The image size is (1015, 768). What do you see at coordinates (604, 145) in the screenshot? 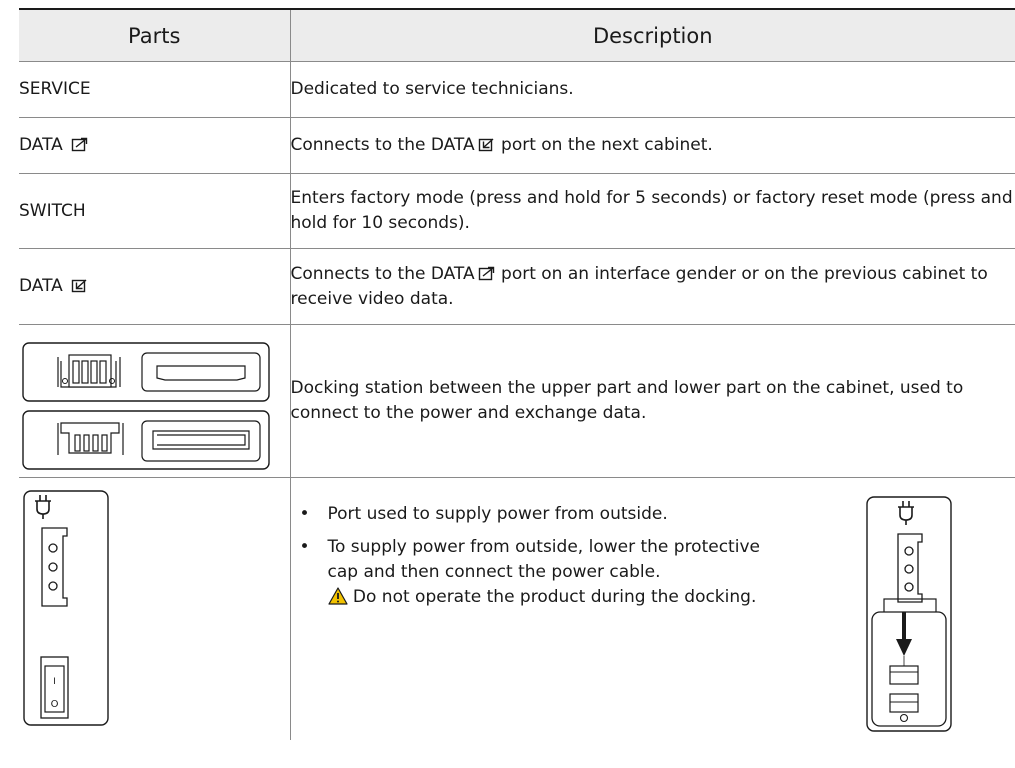
I see `desc-text: port on the next cabinet.` at bounding box center [604, 145].